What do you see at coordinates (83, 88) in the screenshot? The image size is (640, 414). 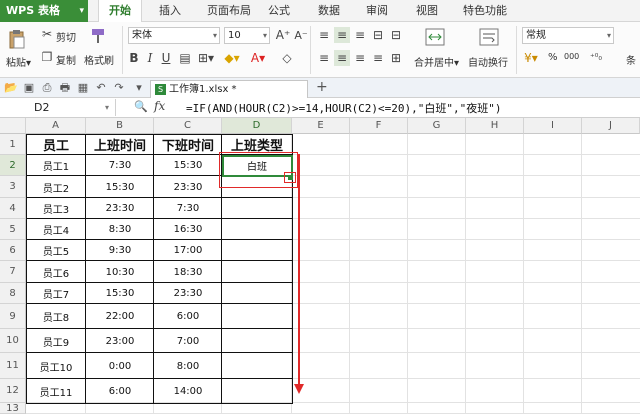 I see `export-icon: ▦` at bounding box center [83, 88].